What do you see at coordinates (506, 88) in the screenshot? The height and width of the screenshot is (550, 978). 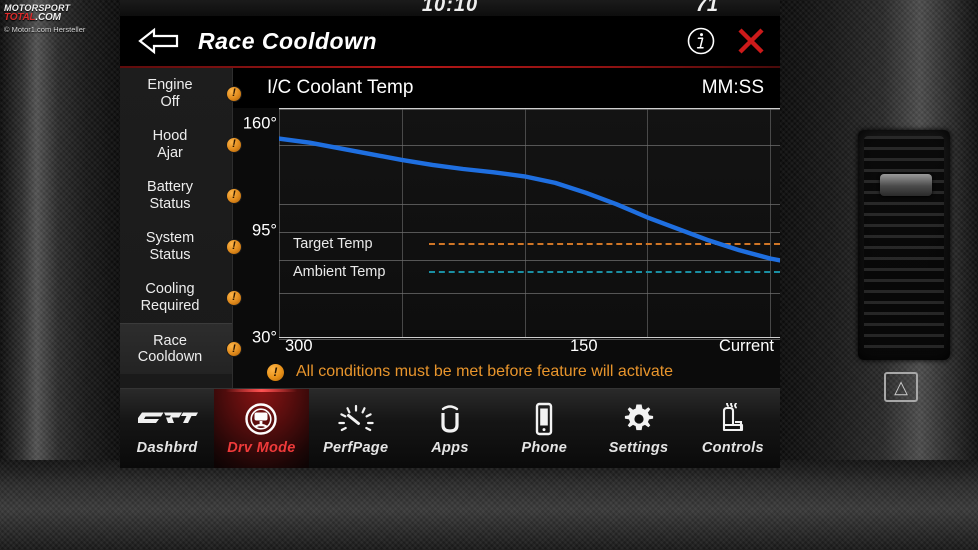 I see `chart-header: I/C Coolant Temp MM:SS` at bounding box center [506, 88].